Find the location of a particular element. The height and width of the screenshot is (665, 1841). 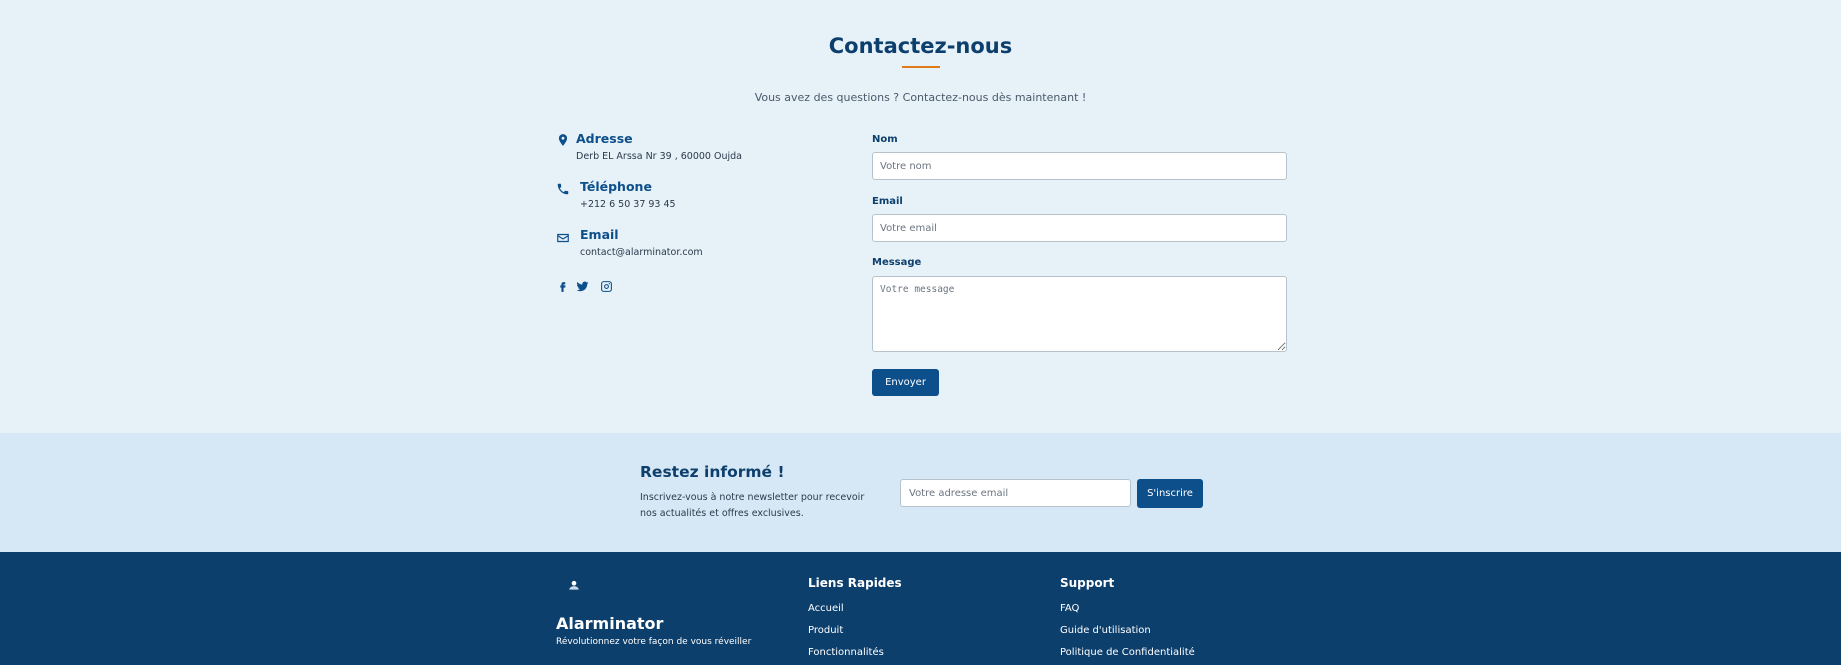

address-label: Adresse is located at coordinates (604, 138).